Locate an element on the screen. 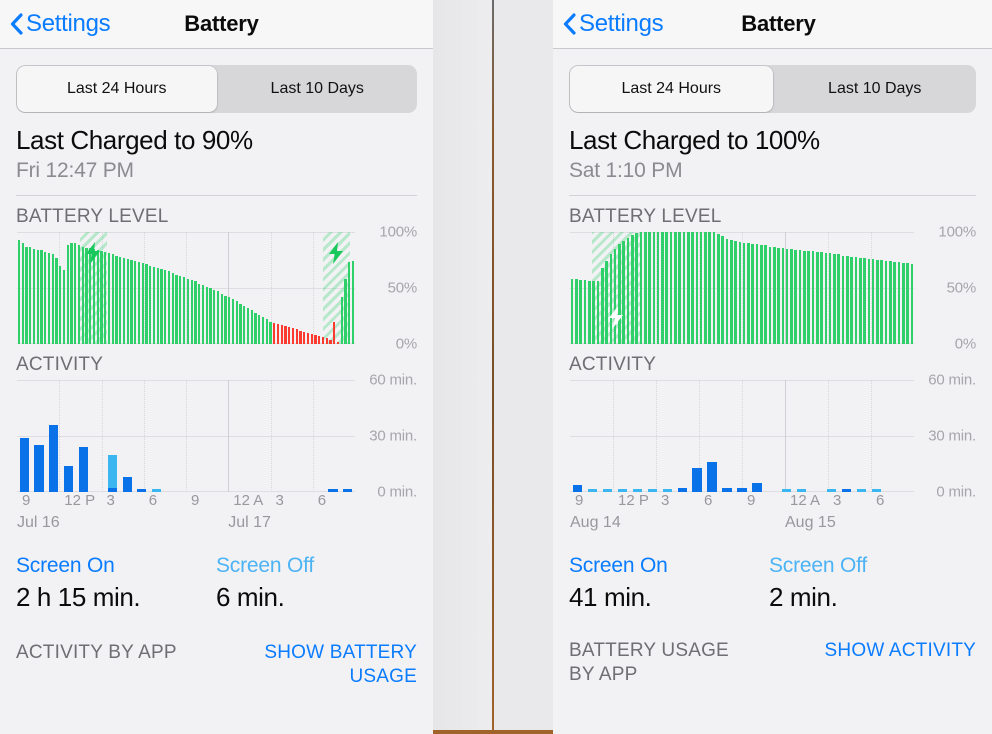  screen-time-summary: Screen On 2 h 15 min. Screen Off 6 min. is located at coordinates (216, 575).